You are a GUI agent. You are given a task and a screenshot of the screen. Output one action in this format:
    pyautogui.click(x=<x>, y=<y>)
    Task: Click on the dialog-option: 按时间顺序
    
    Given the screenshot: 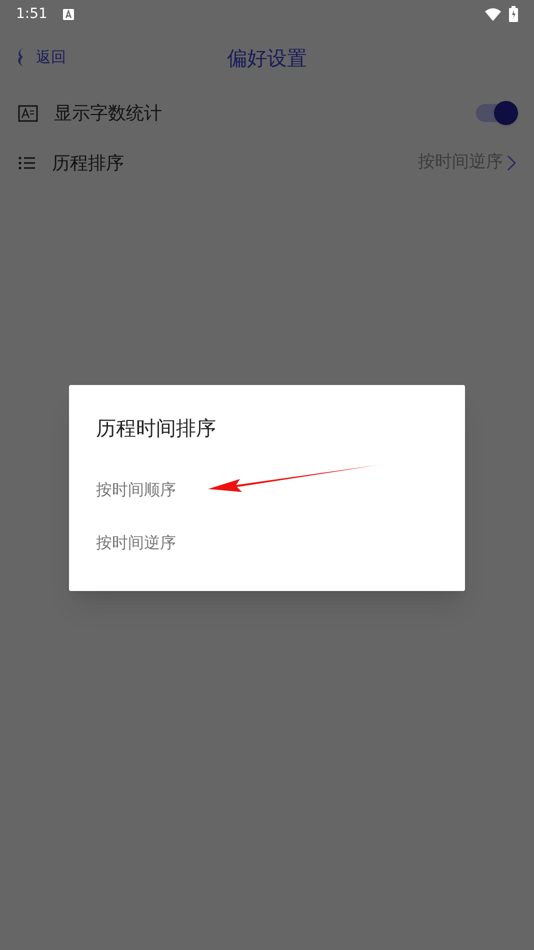 What is the action you would take?
    pyautogui.click(x=136, y=490)
    